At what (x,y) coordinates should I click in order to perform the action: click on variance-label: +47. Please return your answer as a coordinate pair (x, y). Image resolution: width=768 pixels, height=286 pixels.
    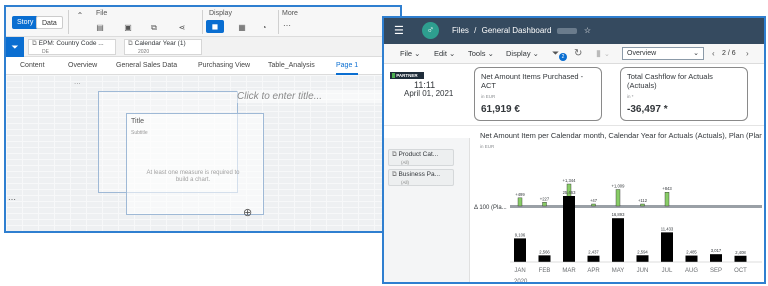
    Looking at the image, I should click on (594, 200).